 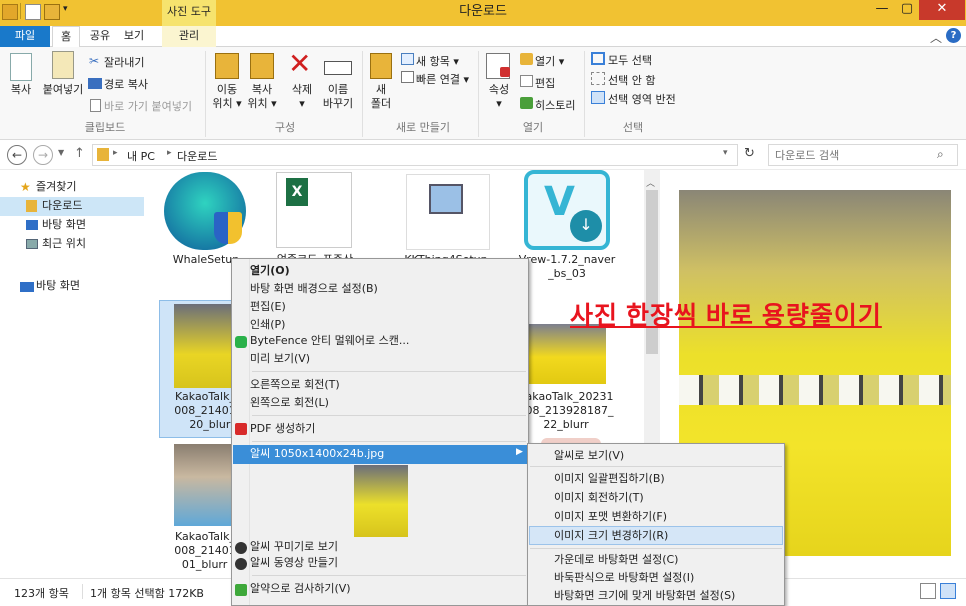 I want to click on submenu-item-view: 알씨로 보기(V), so click(x=576, y=456).